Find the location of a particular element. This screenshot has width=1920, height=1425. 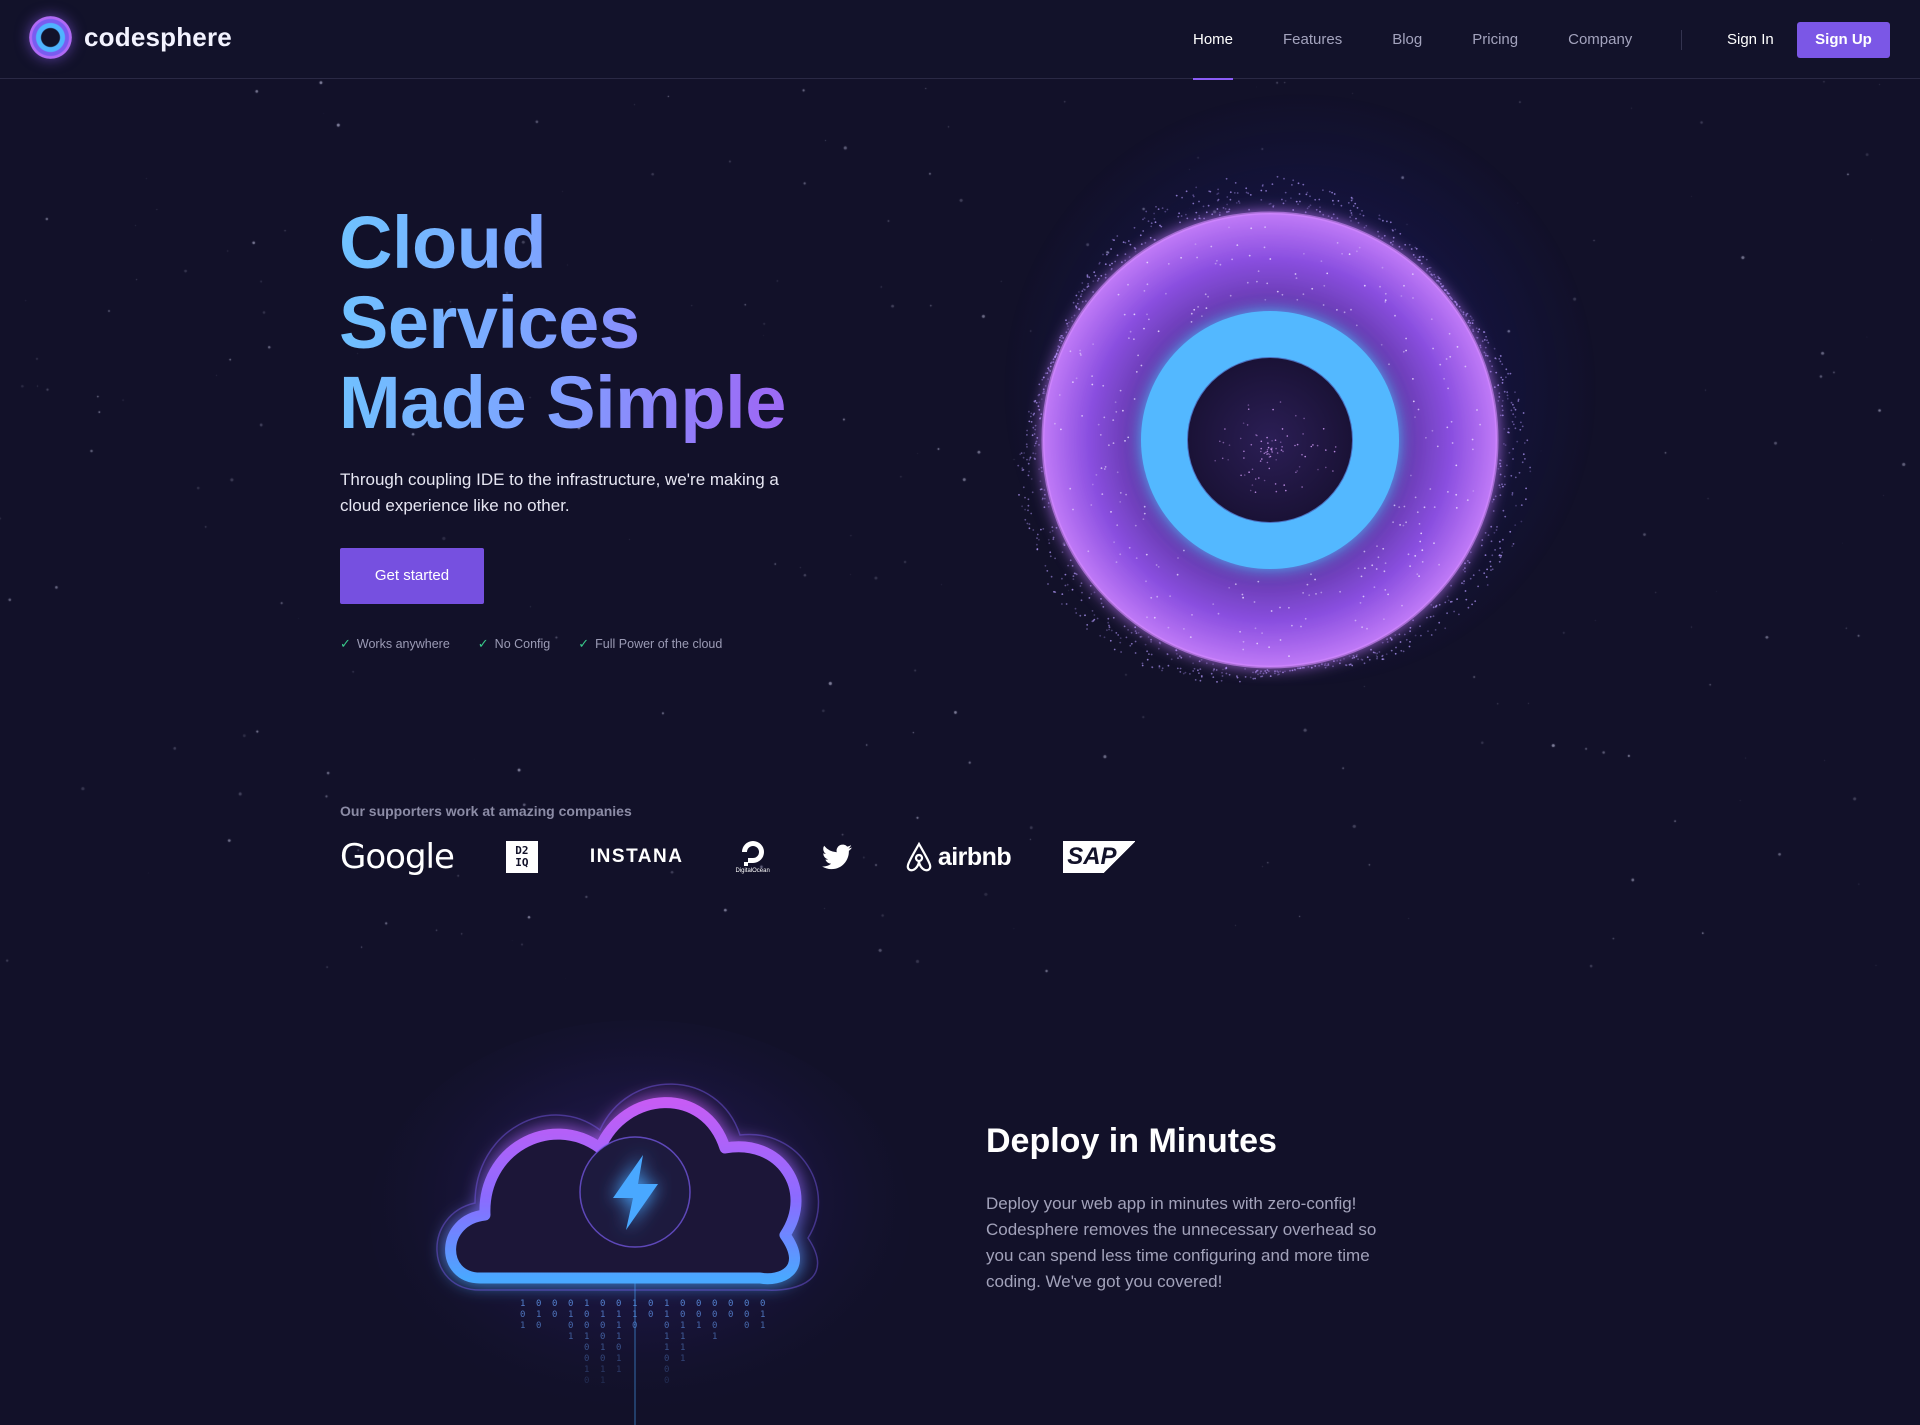

company-logos: Google D2 IQ INSTANA DigitalOcean airbnb is located at coordinates (763, 857).